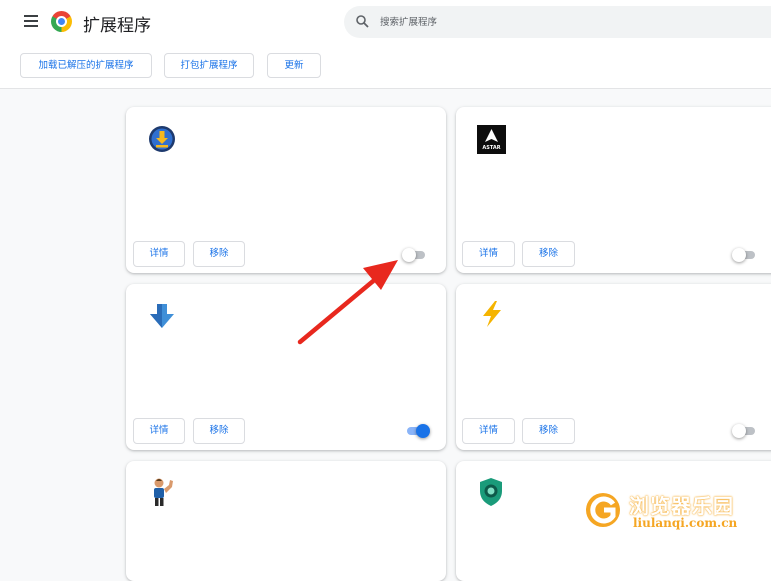 The height and width of the screenshot is (581, 771). What do you see at coordinates (491, 492) in the screenshot?
I see `shield-icon` at bounding box center [491, 492].